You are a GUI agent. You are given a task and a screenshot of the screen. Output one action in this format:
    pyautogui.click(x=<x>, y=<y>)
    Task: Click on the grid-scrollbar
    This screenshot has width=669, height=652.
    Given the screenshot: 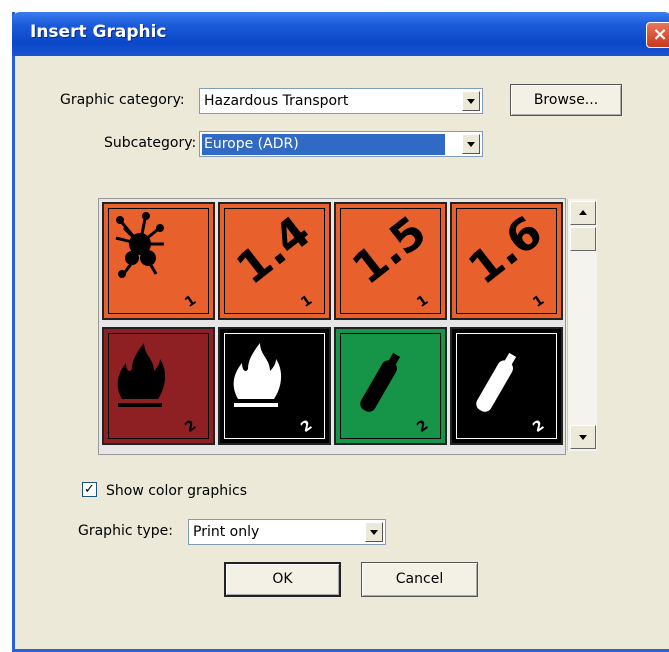 What is the action you would take?
    pyautogui.click(x=582, y=325)
    